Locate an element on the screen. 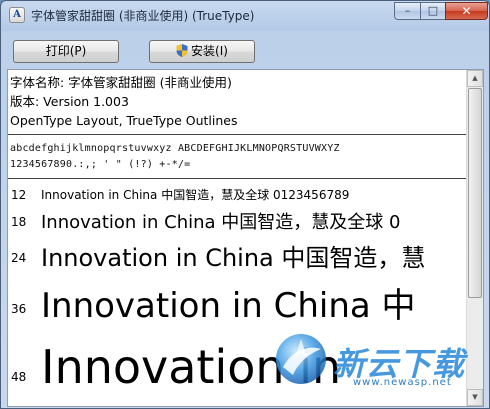 The image size is (490, 409). sample-text: Innovation in China 中 is located at coordinates (228, 306).